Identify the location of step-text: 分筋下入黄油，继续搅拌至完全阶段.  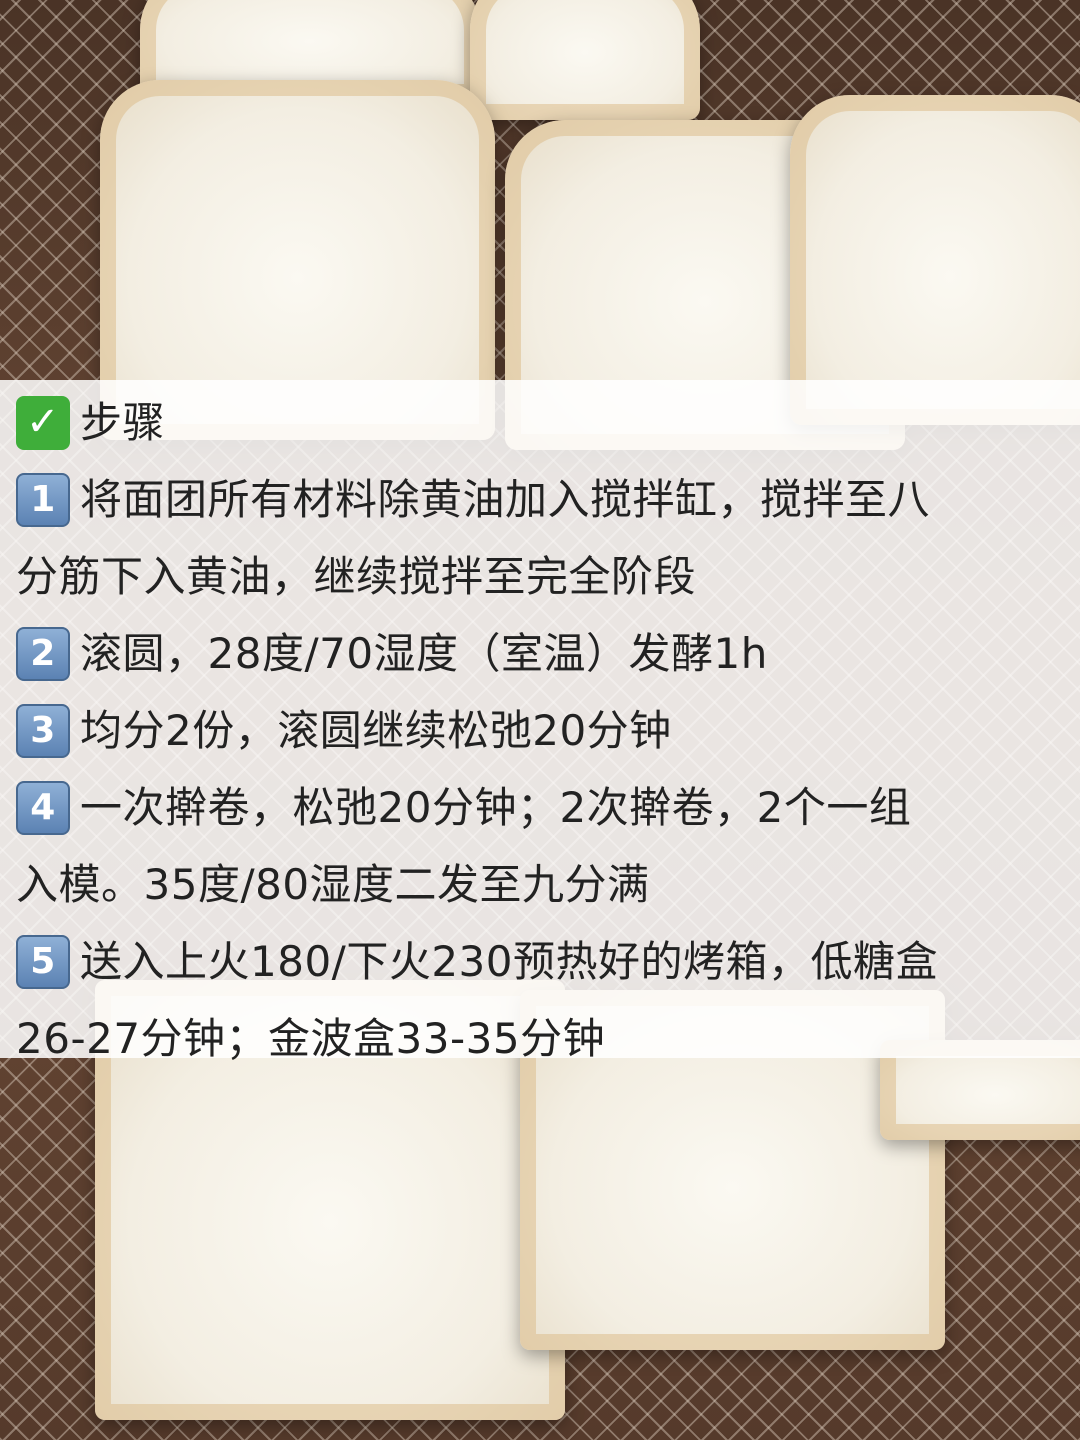
(356, 576).